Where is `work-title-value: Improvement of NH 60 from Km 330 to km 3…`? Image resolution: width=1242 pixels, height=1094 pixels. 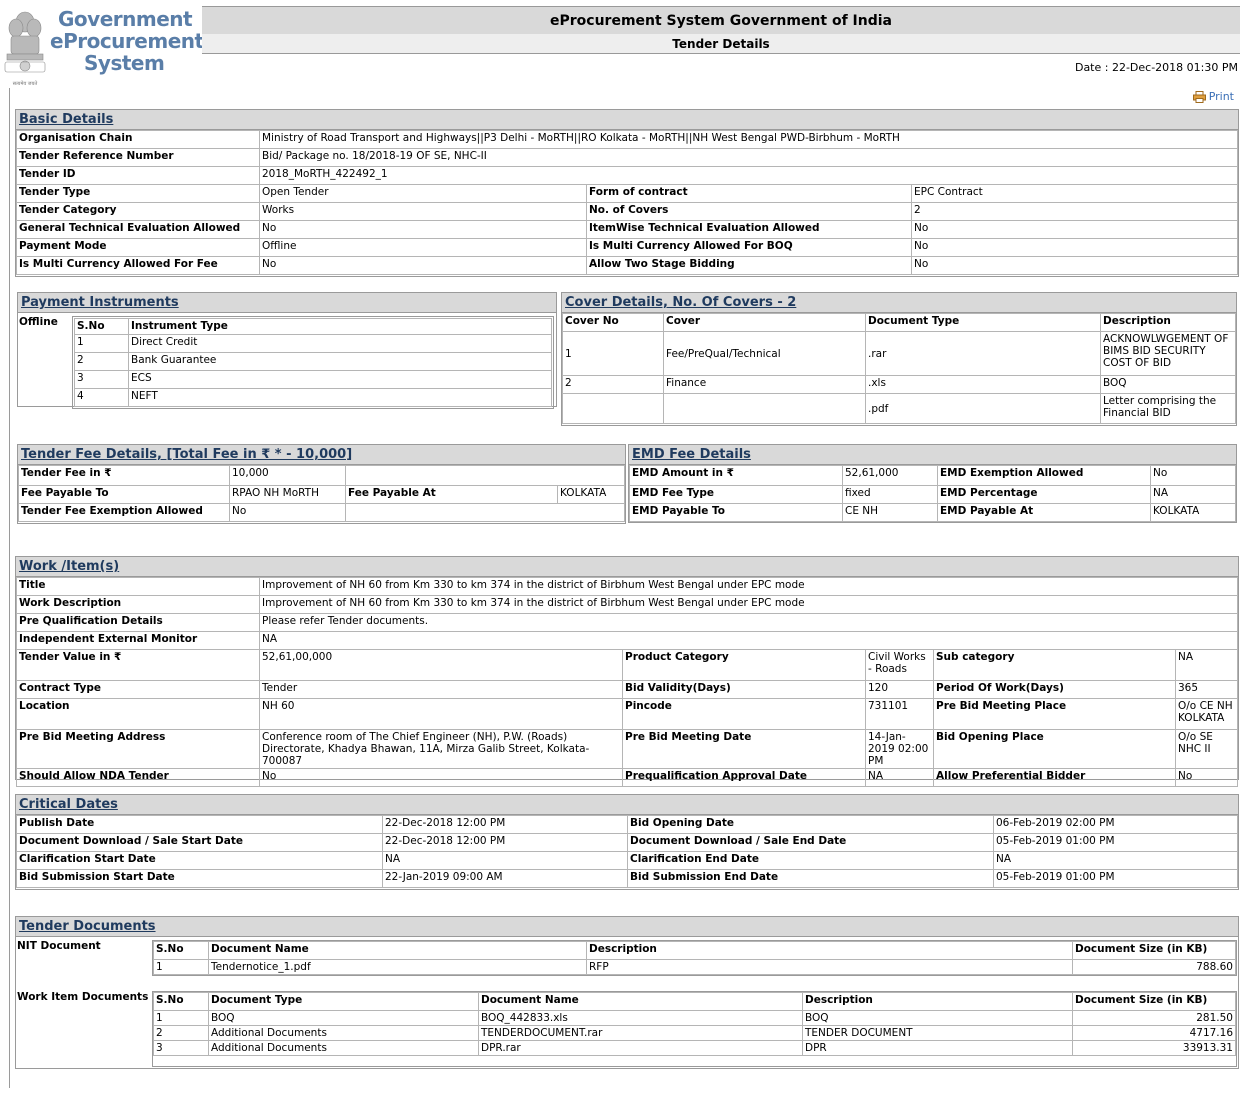 work-title-value: Improvement of NH 60 from Km 330 to km 3… is located at coordinates (748, 586).